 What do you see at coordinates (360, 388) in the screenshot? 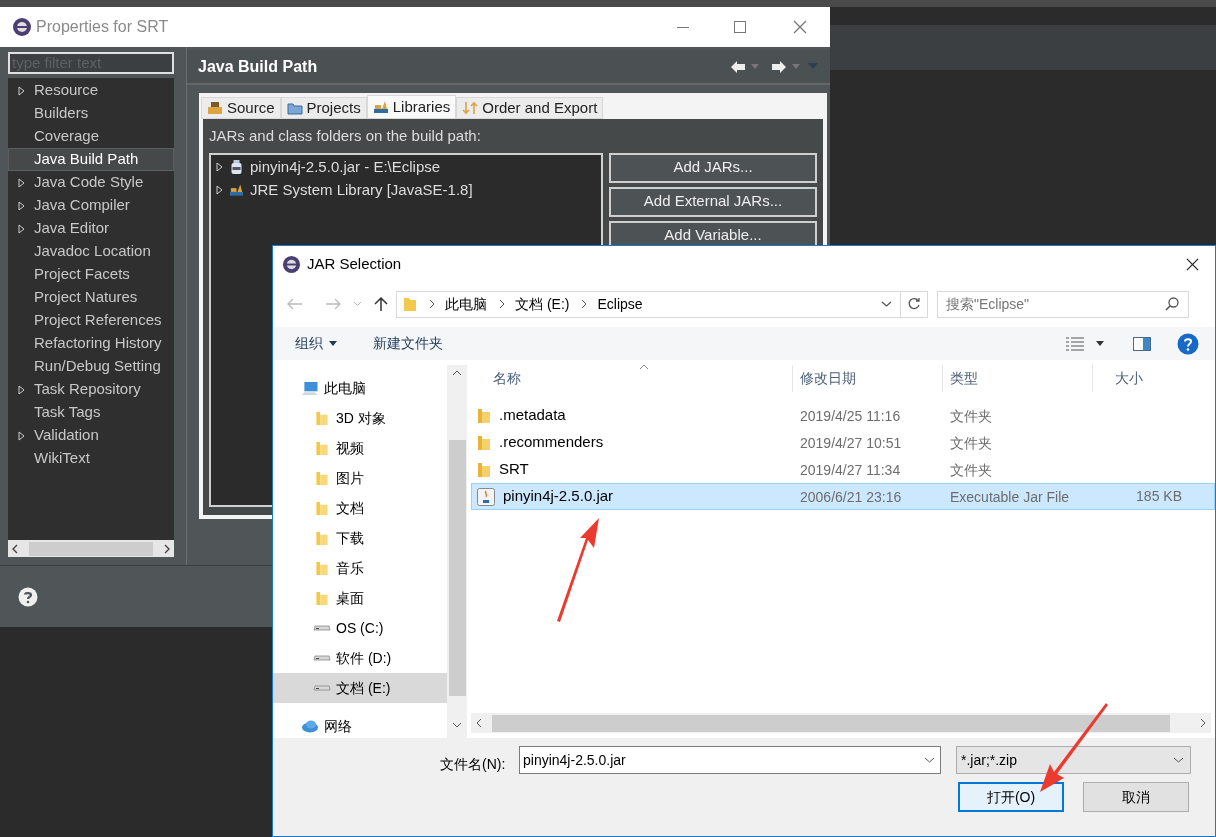
I see `nav-item: 此电脑` at bounding box center [360, 388].